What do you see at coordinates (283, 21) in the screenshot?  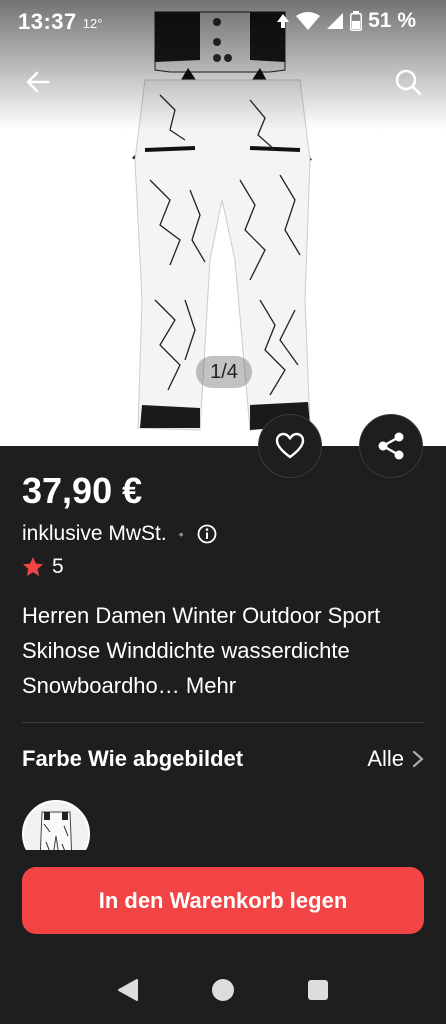 I see `signal-arrow-icon` at bounding box center [283, 21].